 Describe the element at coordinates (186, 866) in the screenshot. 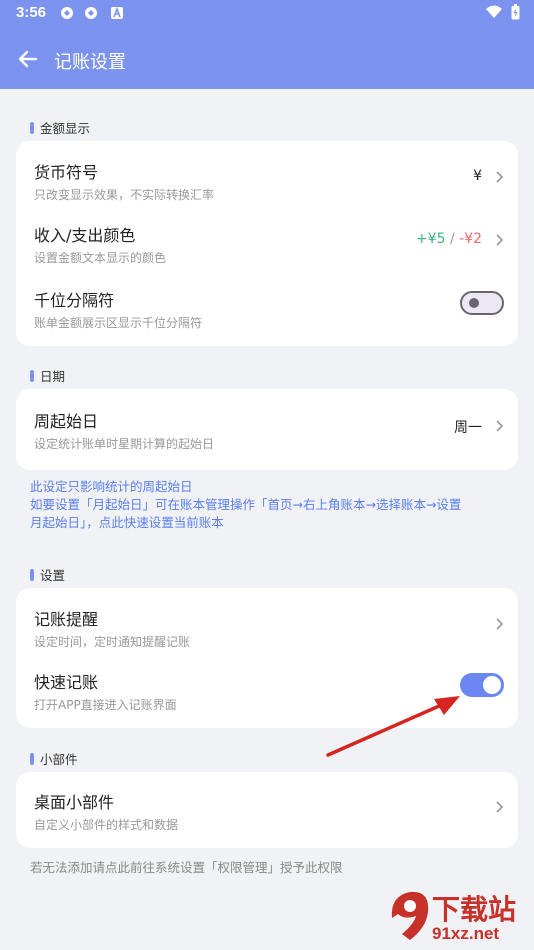

I see `widget-permission-note: 若无法添加请点此前往系统设置「权限管理」授予此权限` at that location.